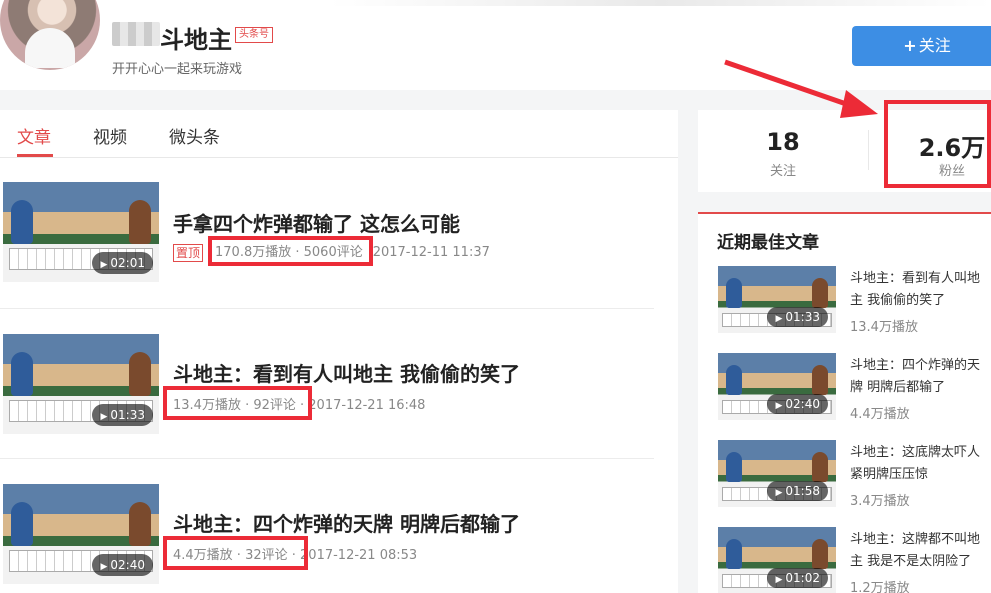 The height and width of the screenshot is (593, 991). I want to click on best-article-title: 斗地主：这底牌太吓人 紧明牌压压惊, so click(920, 464).